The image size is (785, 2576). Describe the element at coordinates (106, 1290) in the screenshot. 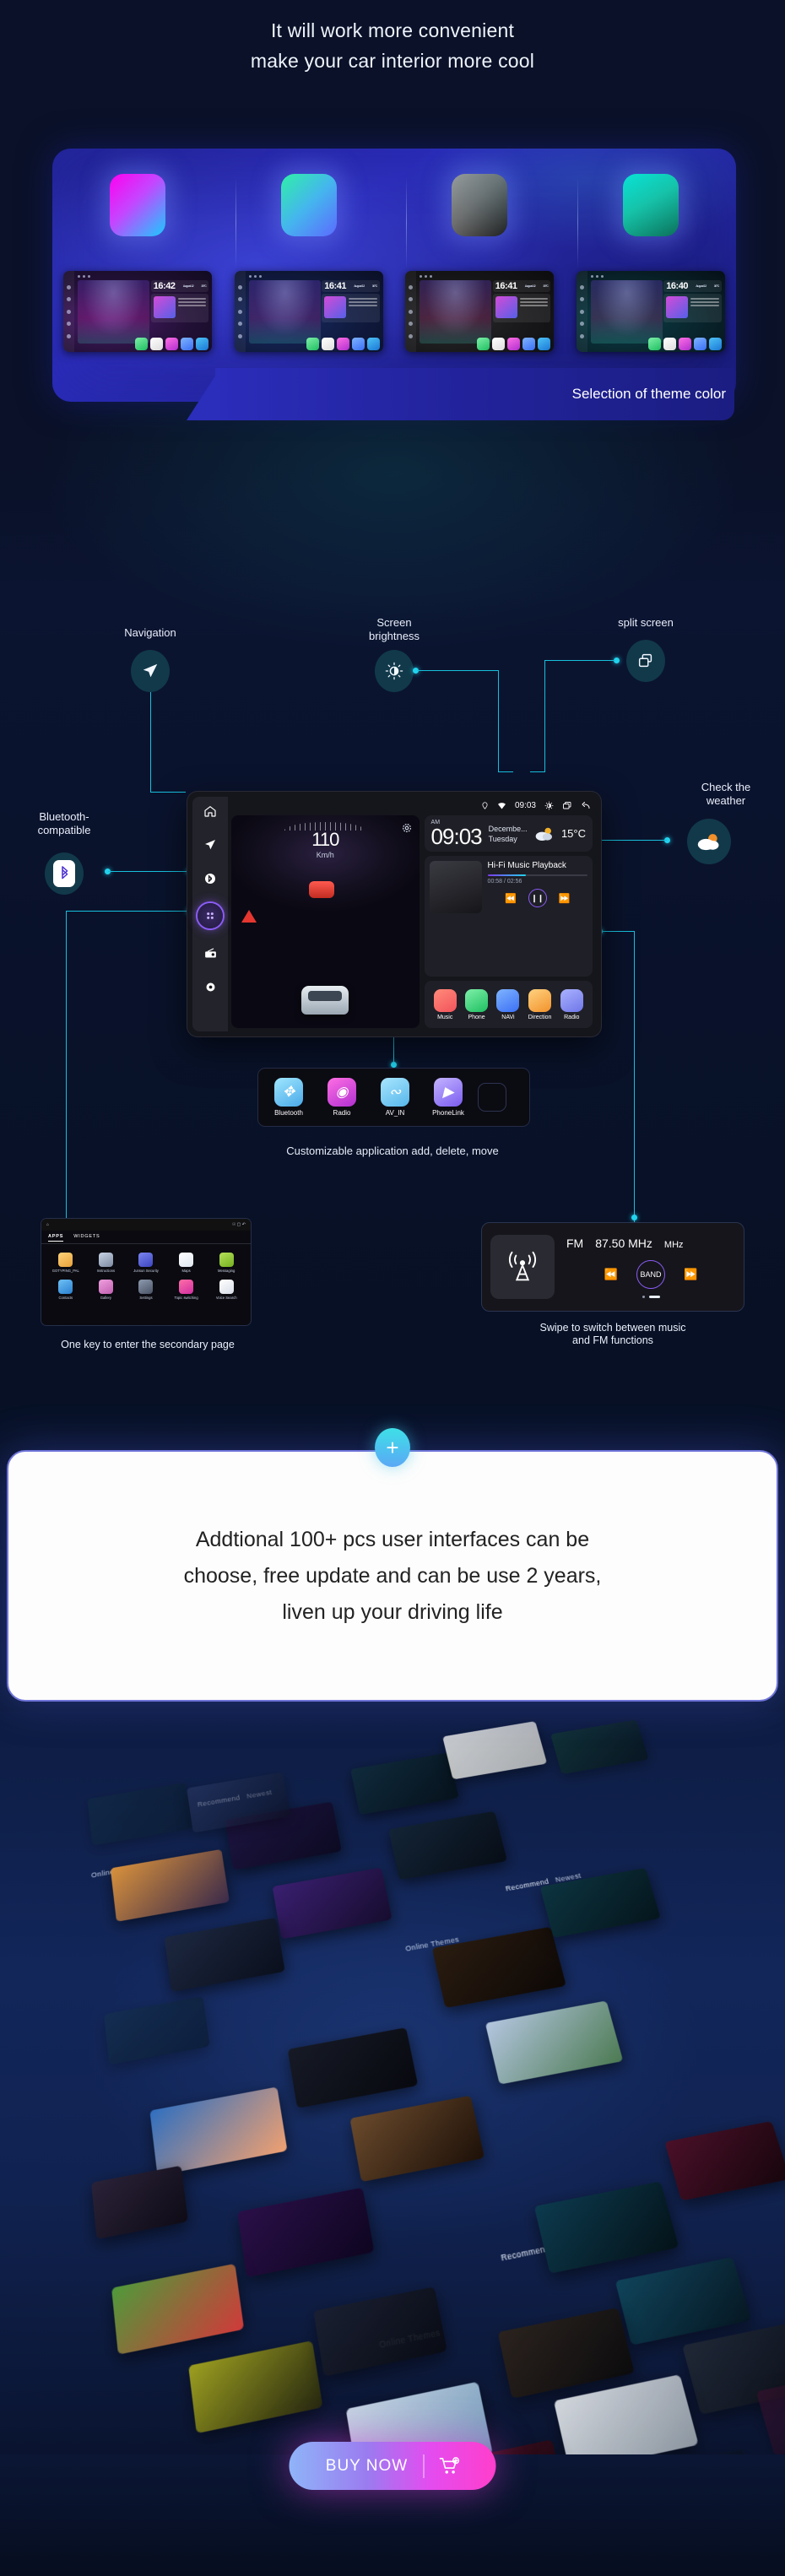

I see `secondary-app-item: Gallery` at that location.